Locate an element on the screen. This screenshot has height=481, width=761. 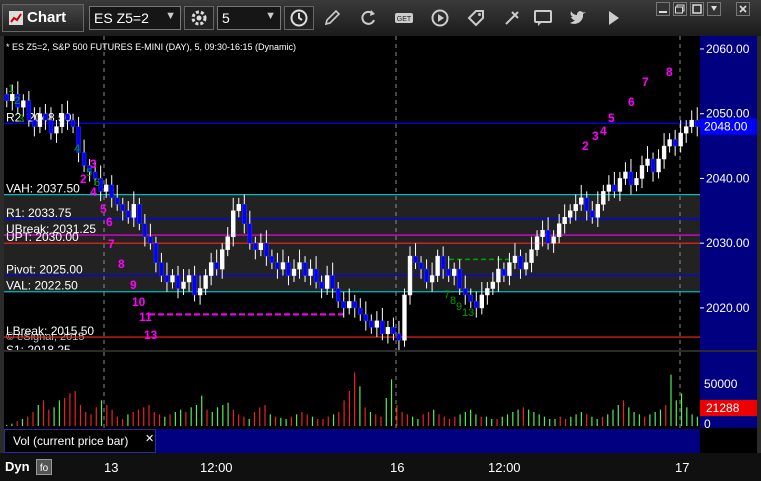
chat-icon is located at coordinates (543, 18).